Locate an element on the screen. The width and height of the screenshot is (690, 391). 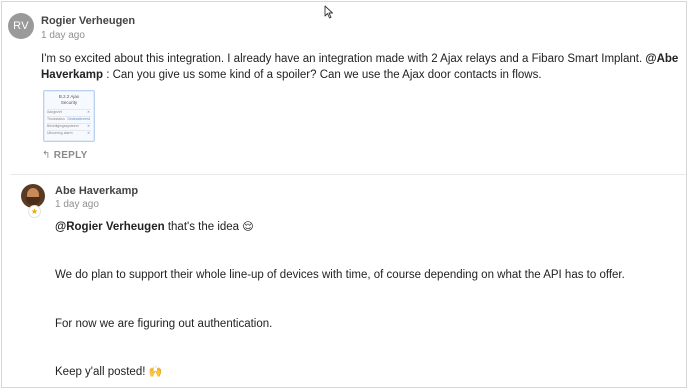
post-text: Keep y'all posted! is located at coordinates (102, 372).